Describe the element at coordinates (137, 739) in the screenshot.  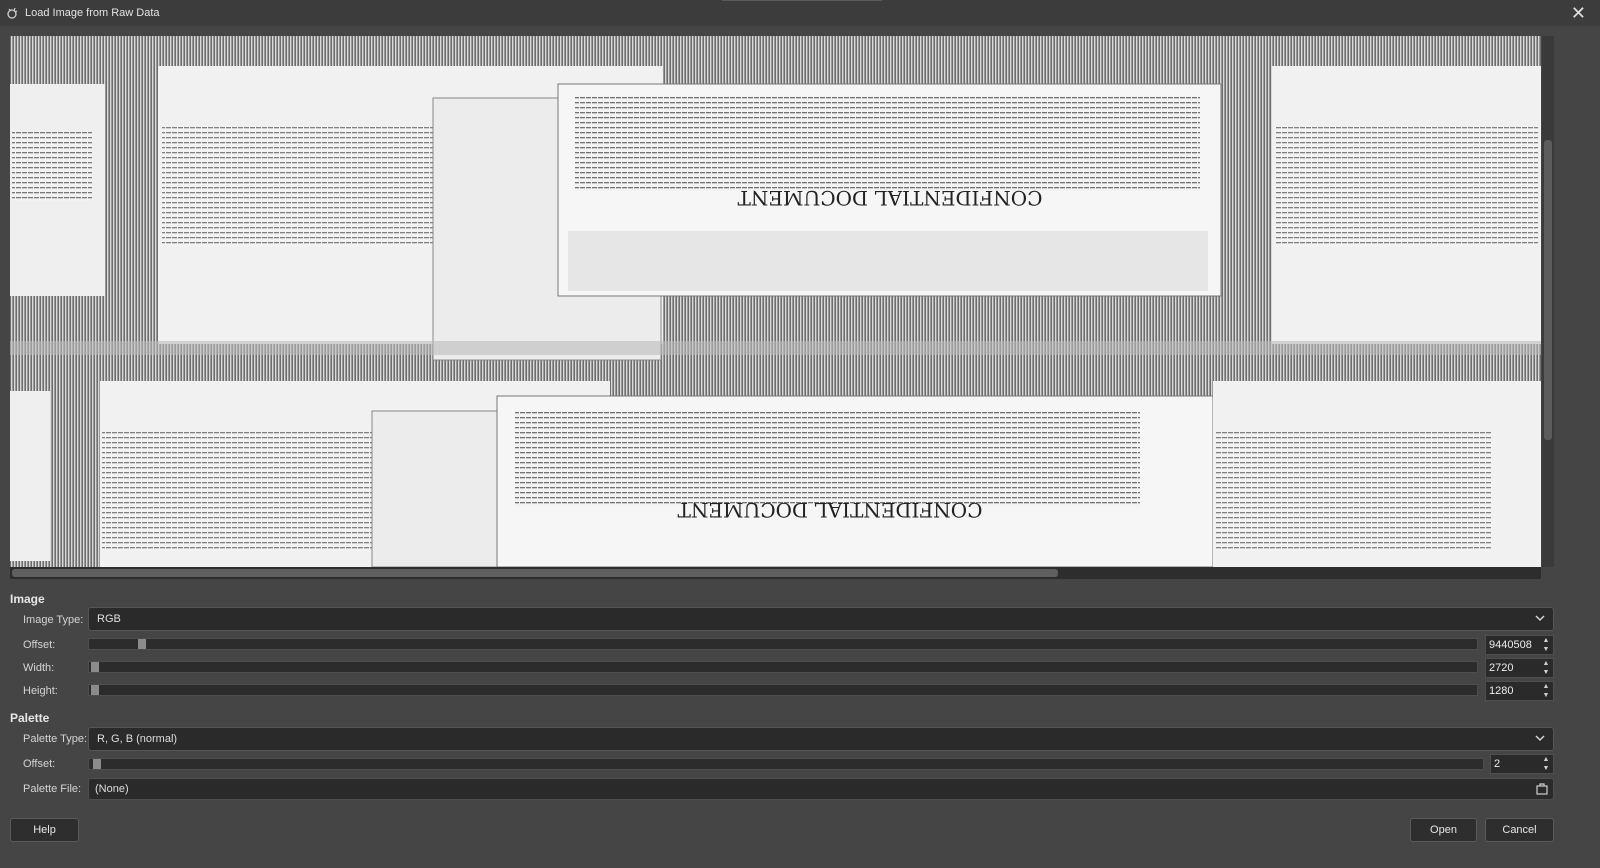
I see `palette-type-value: R, G, B (normal)` at that location.